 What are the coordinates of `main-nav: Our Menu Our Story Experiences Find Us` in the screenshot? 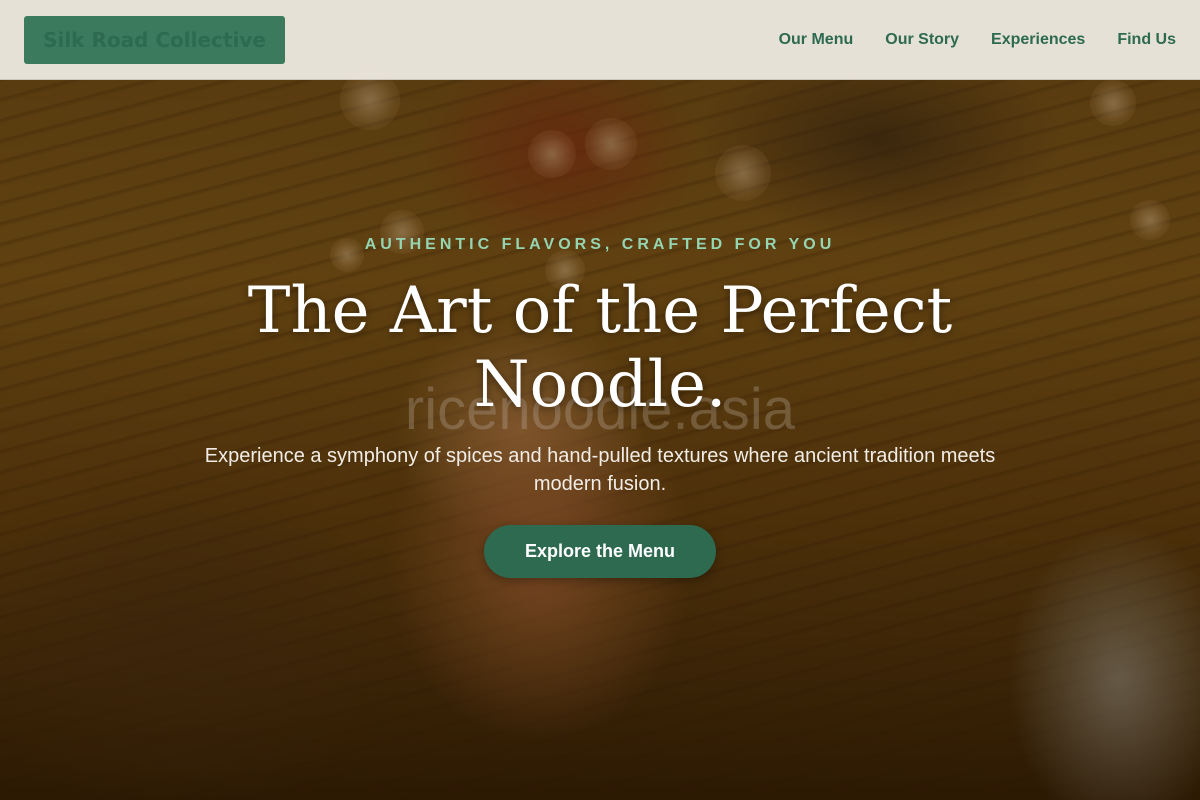 It's located at (977, 40).